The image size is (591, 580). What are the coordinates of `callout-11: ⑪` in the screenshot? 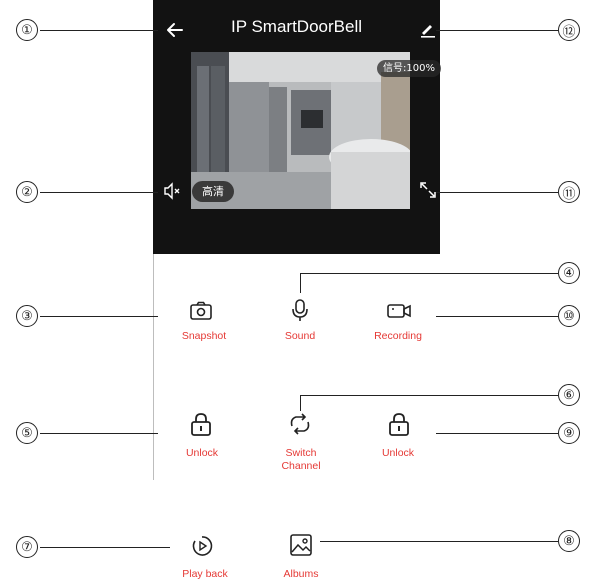 It's located at (569, 192).